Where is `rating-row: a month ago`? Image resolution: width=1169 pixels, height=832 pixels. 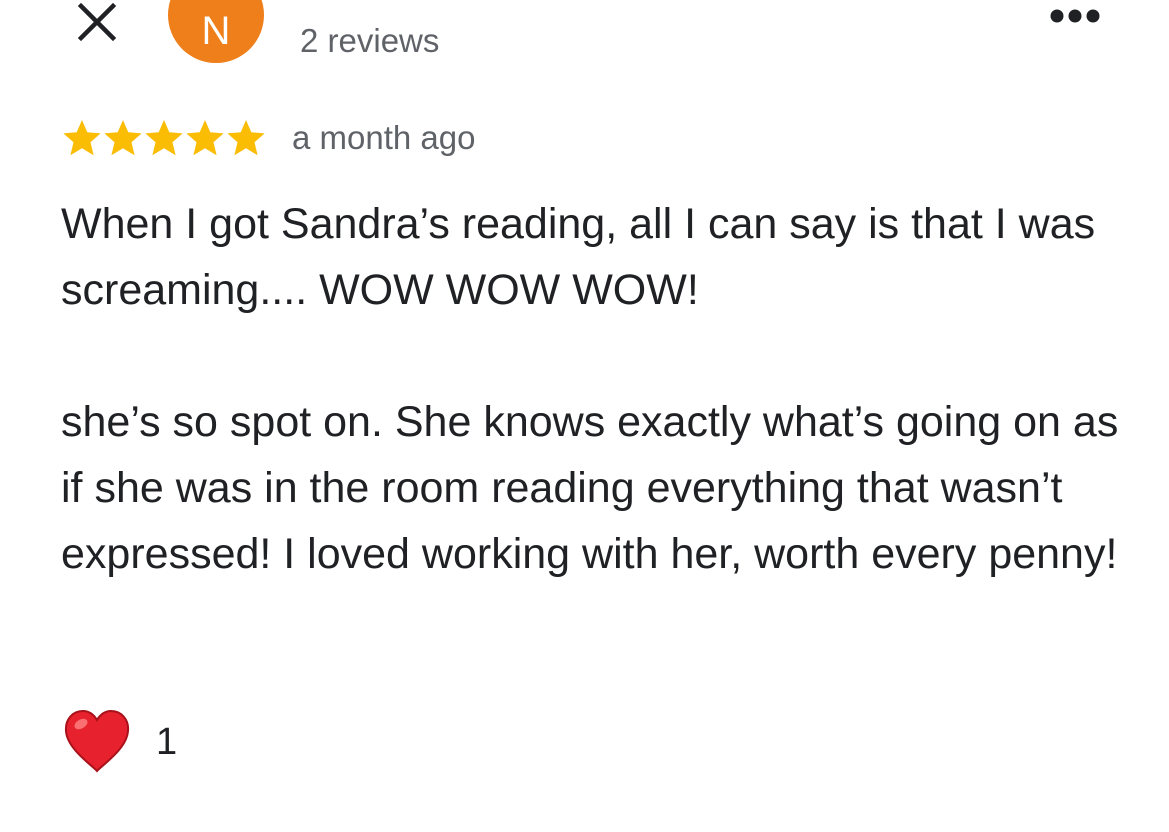
rating-row: a month ago is located at coordinates (268, 138).